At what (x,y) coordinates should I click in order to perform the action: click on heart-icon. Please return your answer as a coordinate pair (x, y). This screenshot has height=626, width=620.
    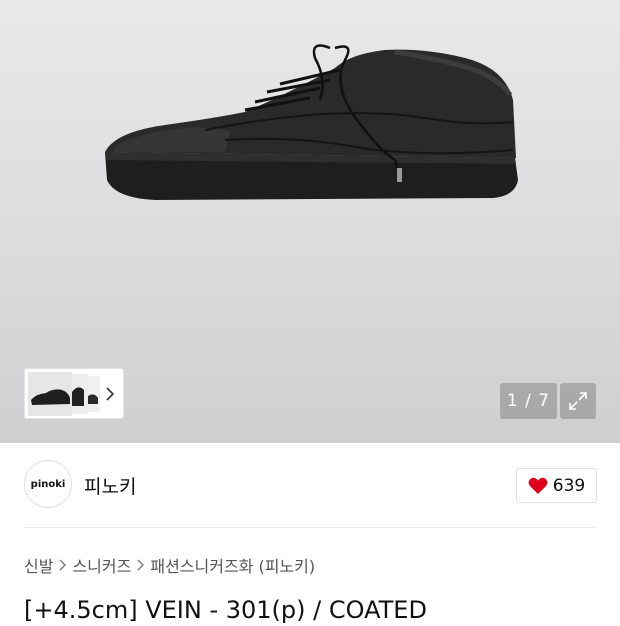
    Looking at the image, I should click on (538, 485).